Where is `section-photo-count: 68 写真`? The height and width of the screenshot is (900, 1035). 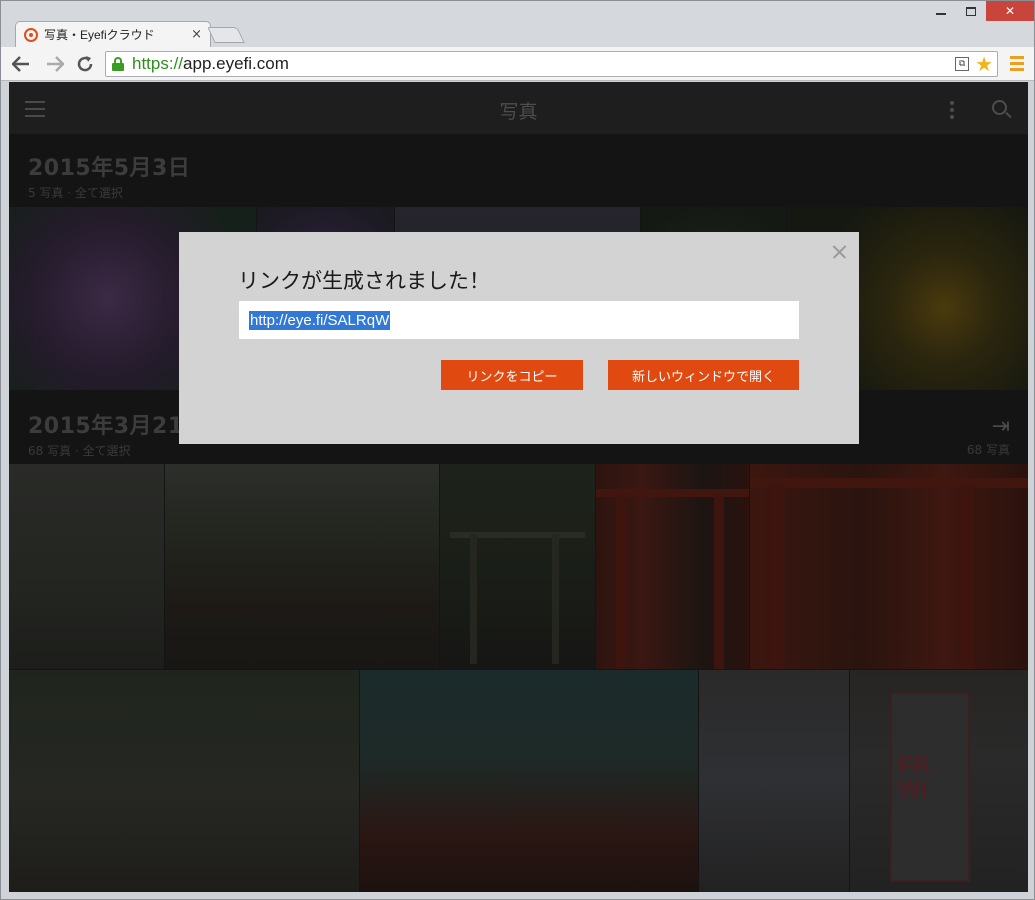 section-photo-count: 68 写真 is located at coordinates (988, 450).